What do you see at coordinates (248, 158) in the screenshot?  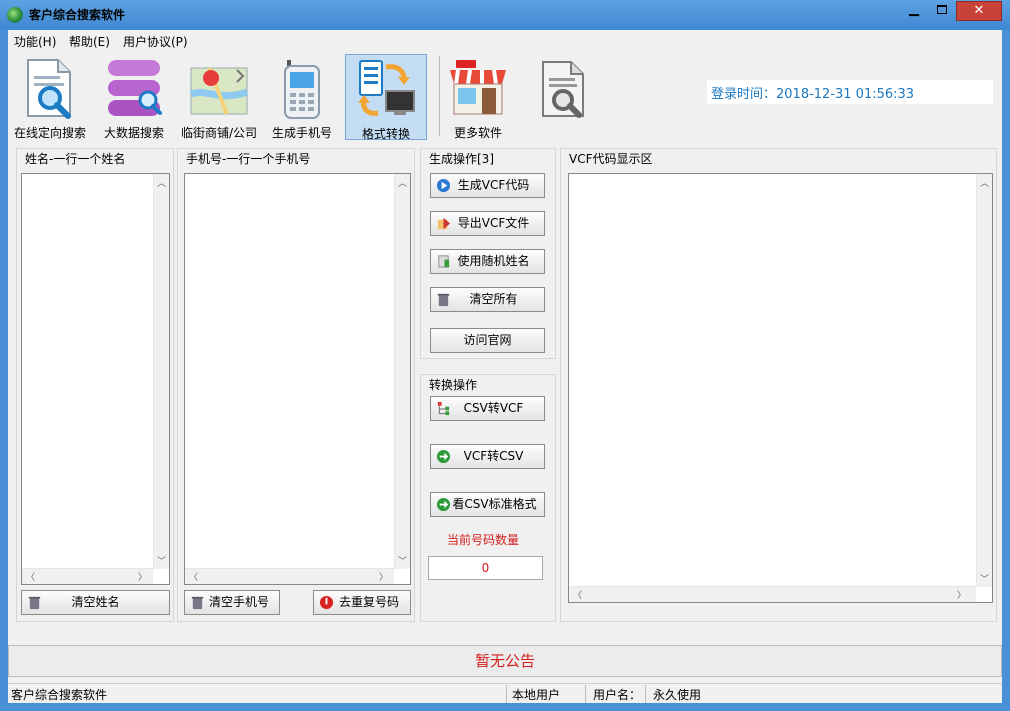 I see `phones-panel-title: 手机号-一行一个手机号` at bounding box center [248, 158].